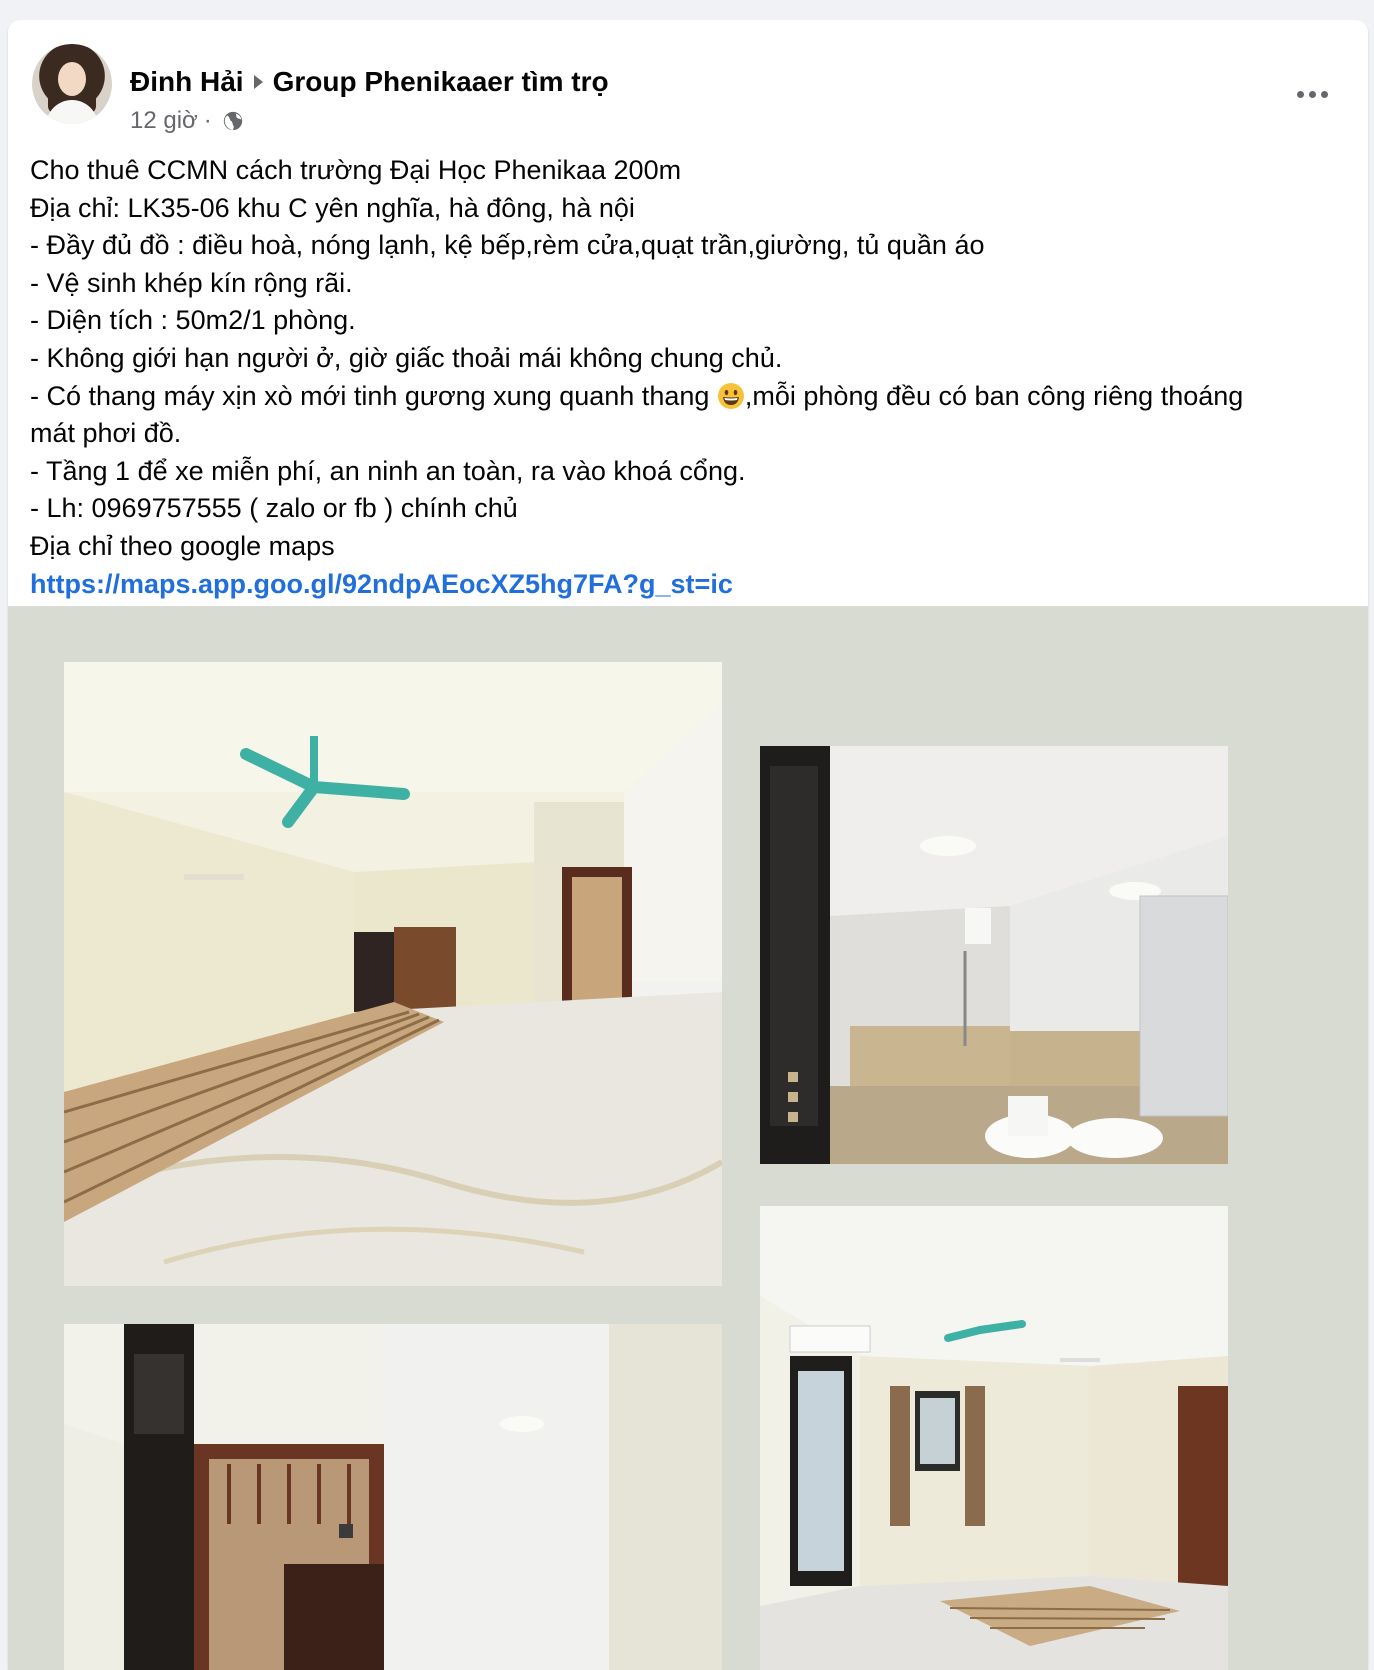  Describe the element at coordinates (258, 82) in the screenshot. I see `right-arrow-icon` at that location.